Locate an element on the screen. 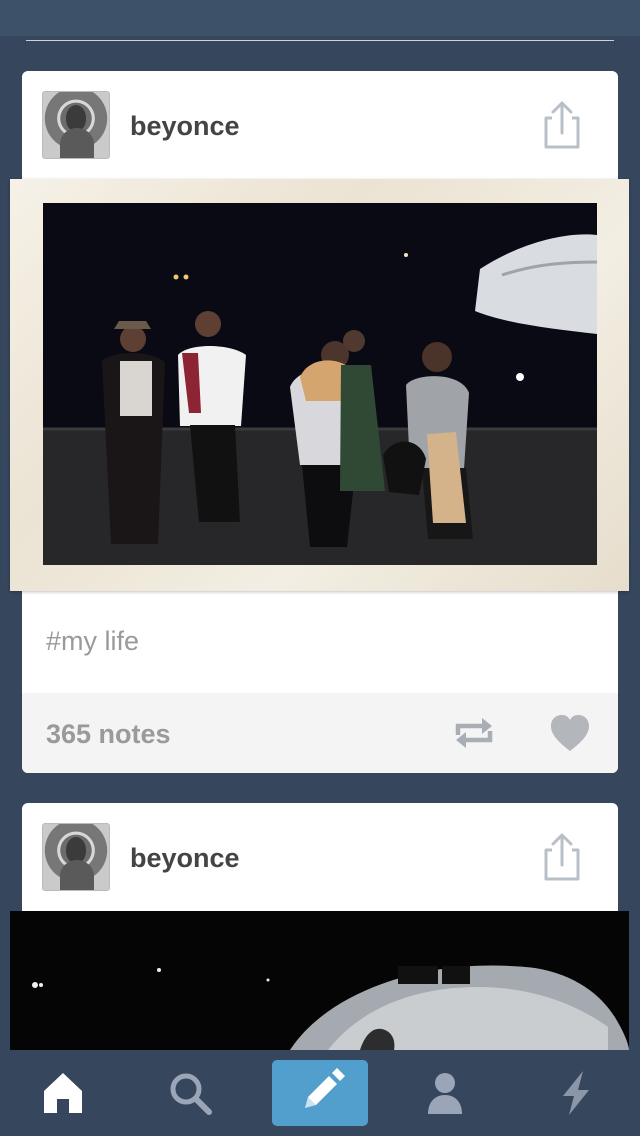  reblog-icon is located at coordinates (474, 733).